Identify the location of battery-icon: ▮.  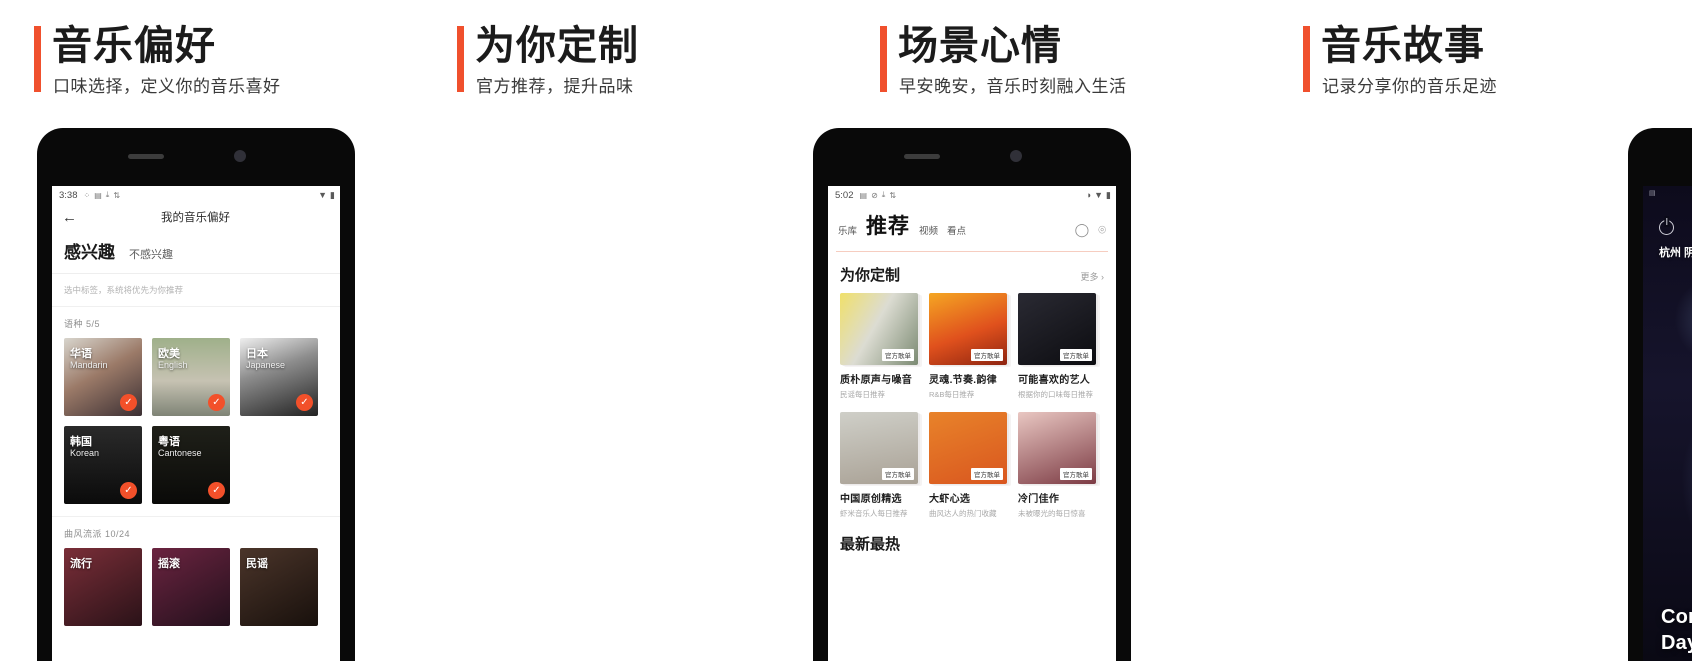
(332, 194).